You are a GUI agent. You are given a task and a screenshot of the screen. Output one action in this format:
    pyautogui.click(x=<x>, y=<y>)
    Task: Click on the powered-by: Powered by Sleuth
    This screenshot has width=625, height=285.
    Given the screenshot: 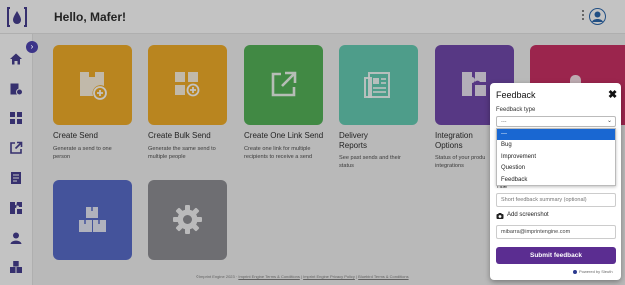 What is the action you would take?
    pyautogui.click(x=593, y=271)
    